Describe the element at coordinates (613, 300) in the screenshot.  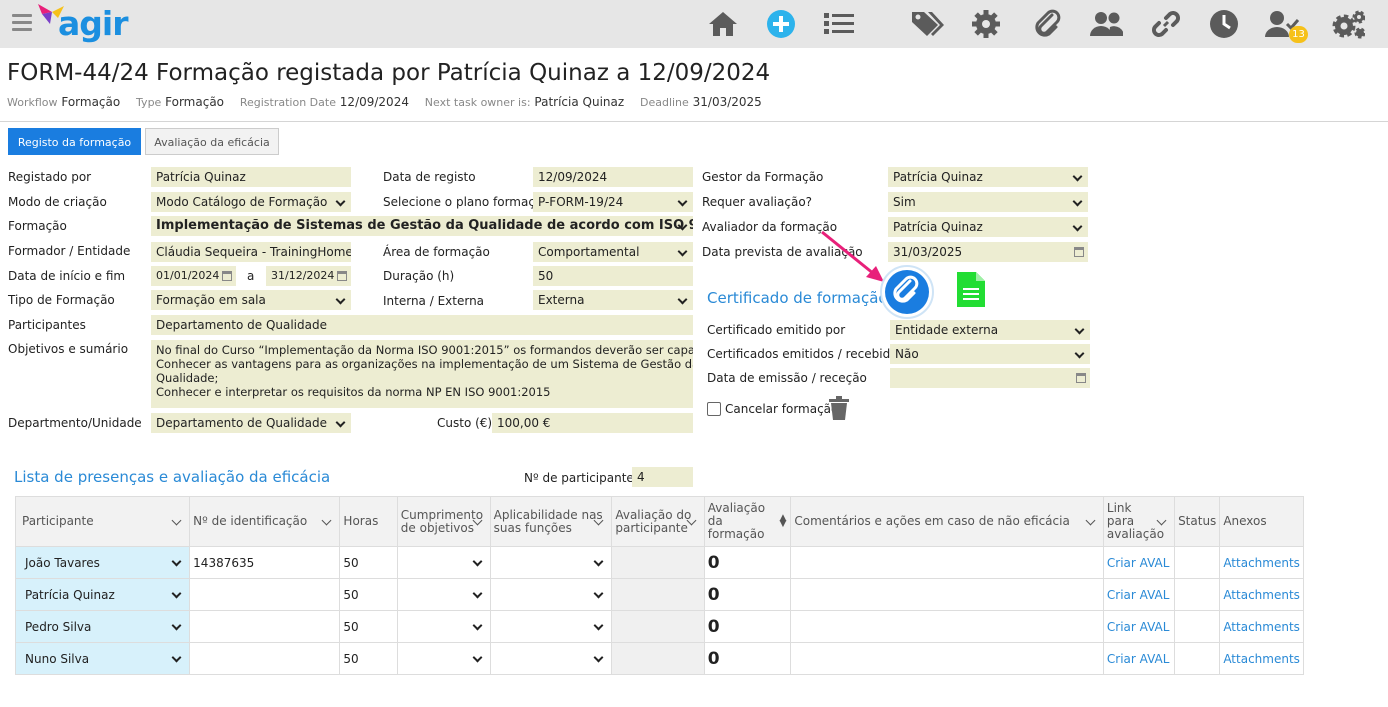
I see `interna-select: Externa` at that location.